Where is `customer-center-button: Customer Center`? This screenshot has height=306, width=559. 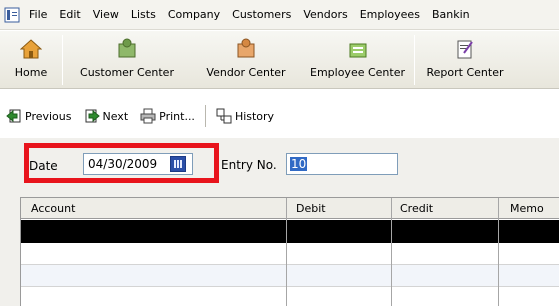
customer-center-button: Customer Center is located at coordinates (127, 59).